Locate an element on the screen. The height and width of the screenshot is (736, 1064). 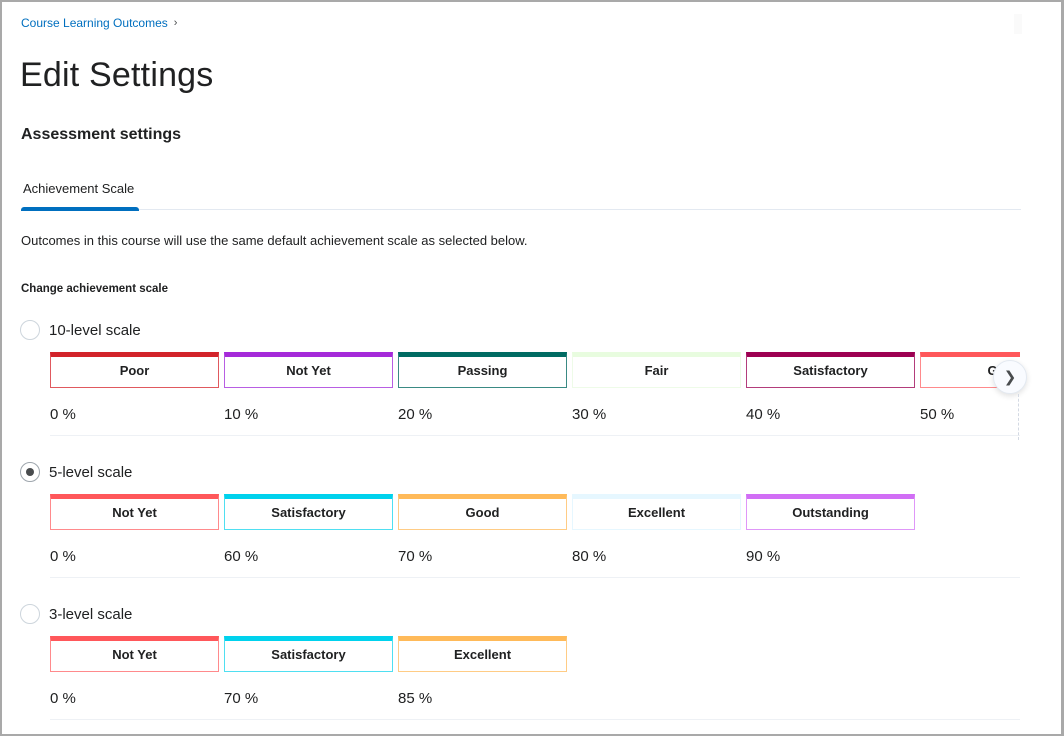
scale-level: Good 70 % is located at coordinates (482, 529).